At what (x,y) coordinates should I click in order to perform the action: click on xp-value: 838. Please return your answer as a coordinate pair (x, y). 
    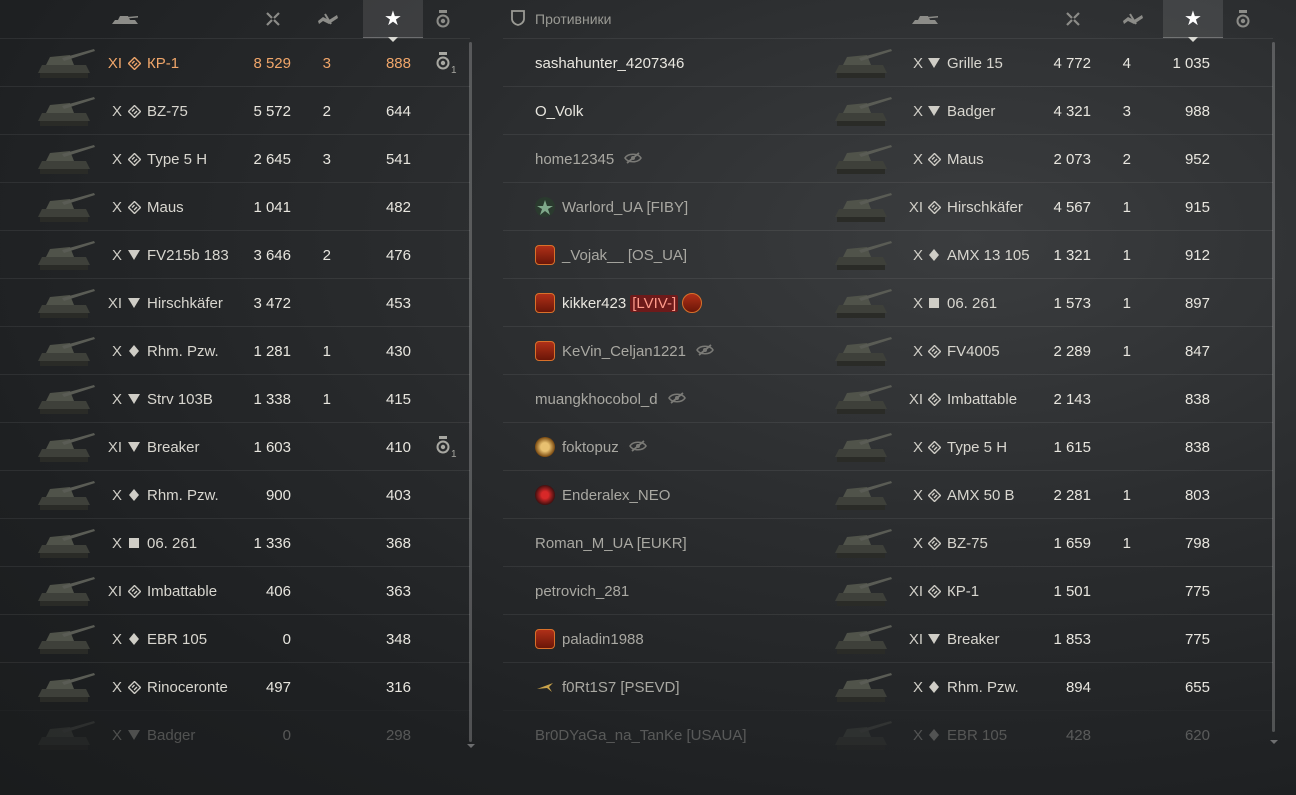
    Looking at the image, I should click on (1197, 447).